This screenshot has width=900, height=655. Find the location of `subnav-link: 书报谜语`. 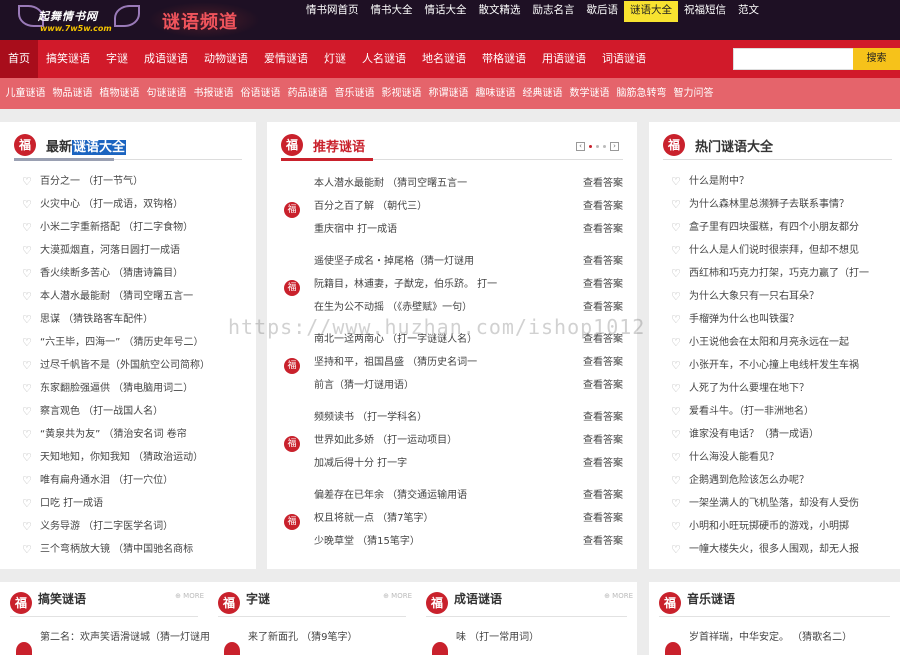

subnav-link: 书报谜语 is located at coordinates (213, 93).